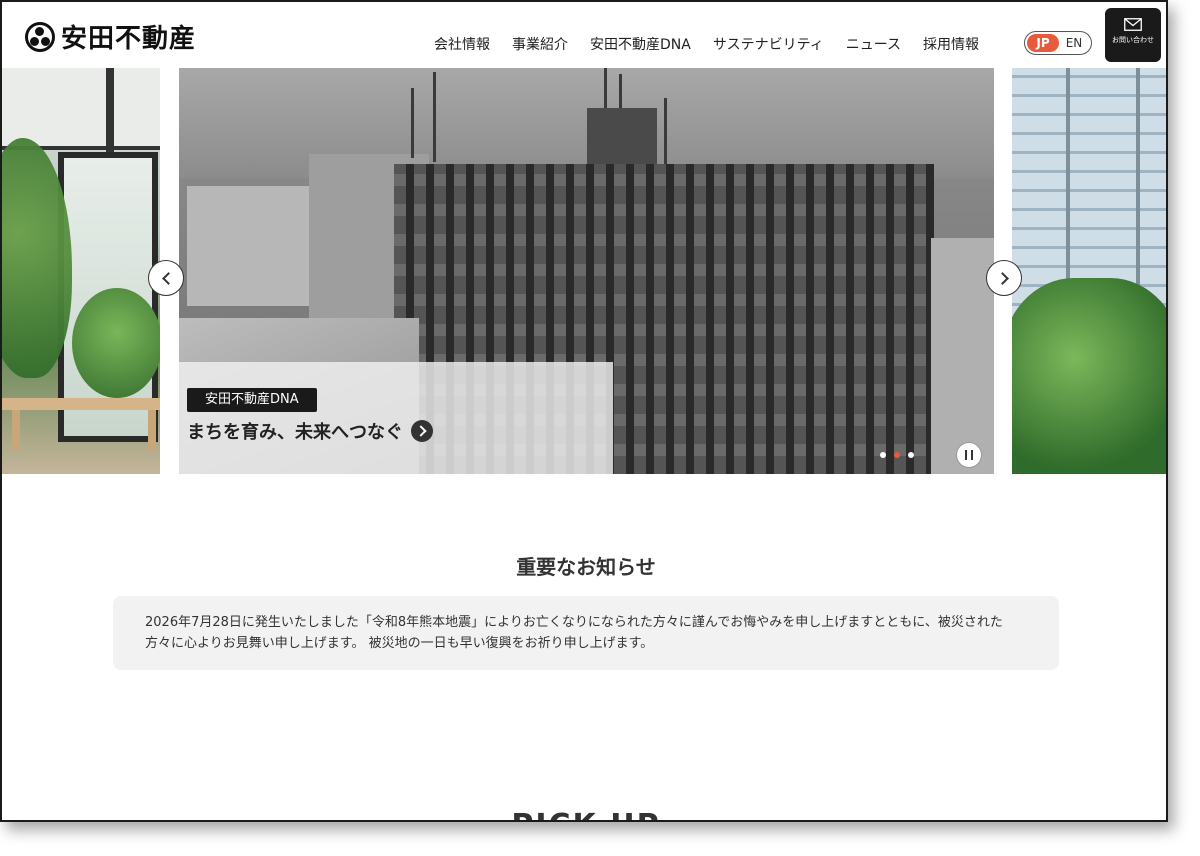 The width and height of the screenshot is (1200, 856). I want to click on chevron-left-icon, so click(168, 278).